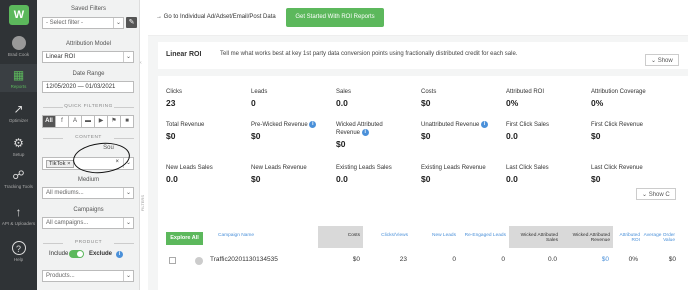  Describe the element at coordinates (273, 237) in the screenshot. I see `col-header-campaign: Campaign Name` at that location.